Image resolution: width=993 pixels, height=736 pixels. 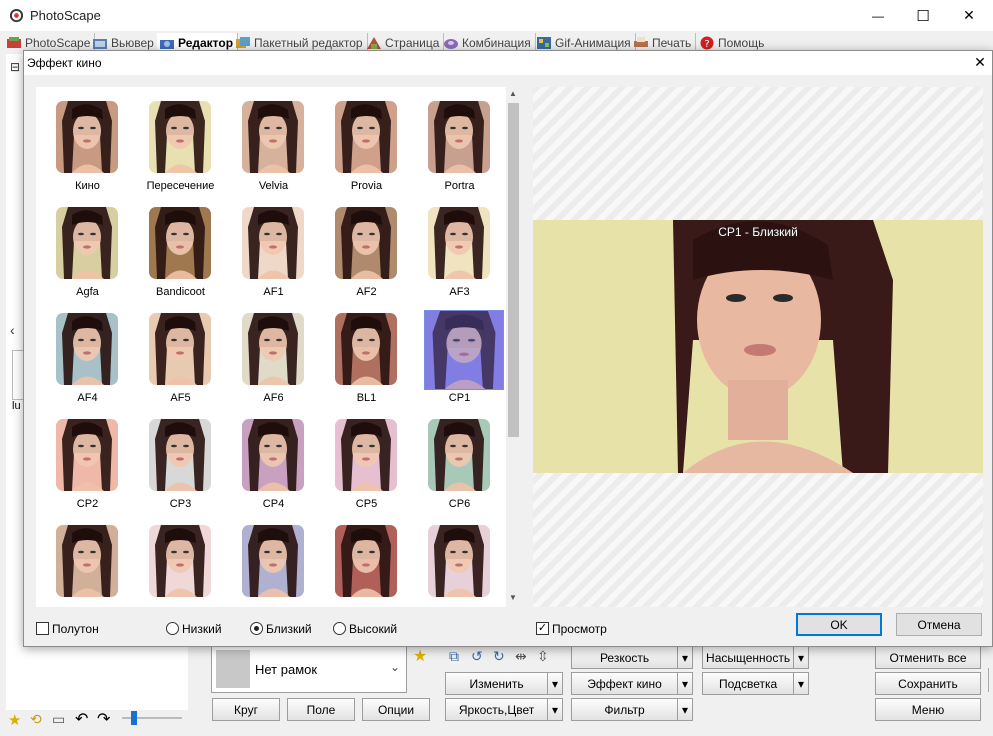 What do you see at coordinates (339, 628) in the screenshot?
I see `level-high-radio` at bounding box center [339, 628].